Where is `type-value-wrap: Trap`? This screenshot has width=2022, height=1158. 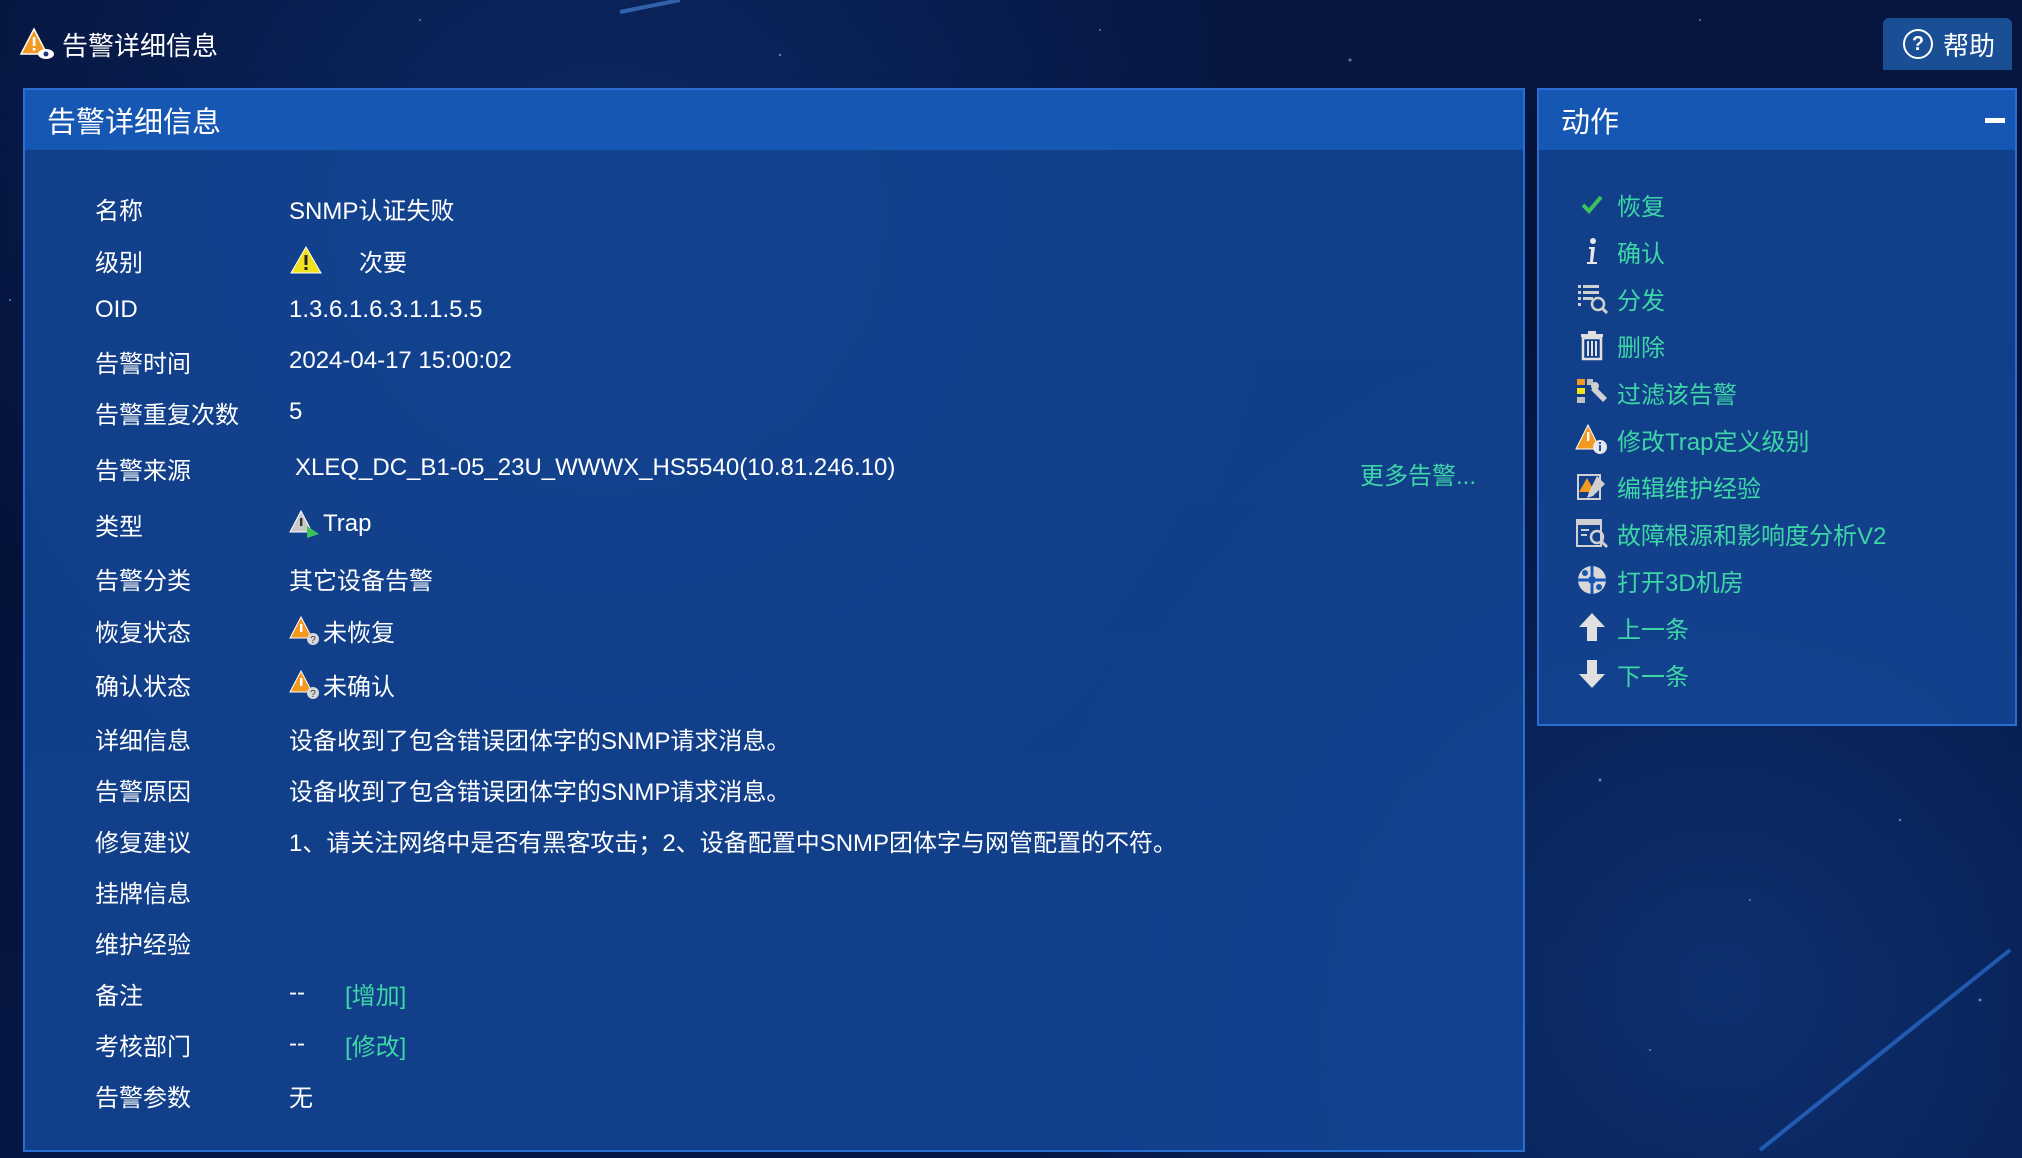 type-value-wrap: Trap is located at coordinates (330, 524).